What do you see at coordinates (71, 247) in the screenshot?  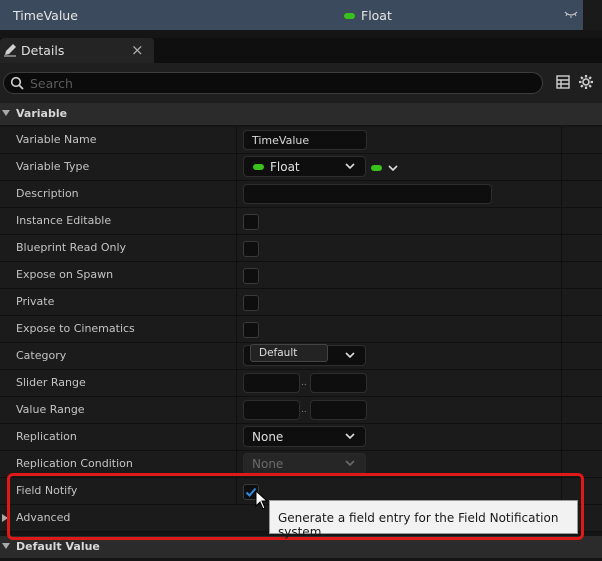 I see `property-label: Blueprint Read Only` at bounding box center [71, 247].